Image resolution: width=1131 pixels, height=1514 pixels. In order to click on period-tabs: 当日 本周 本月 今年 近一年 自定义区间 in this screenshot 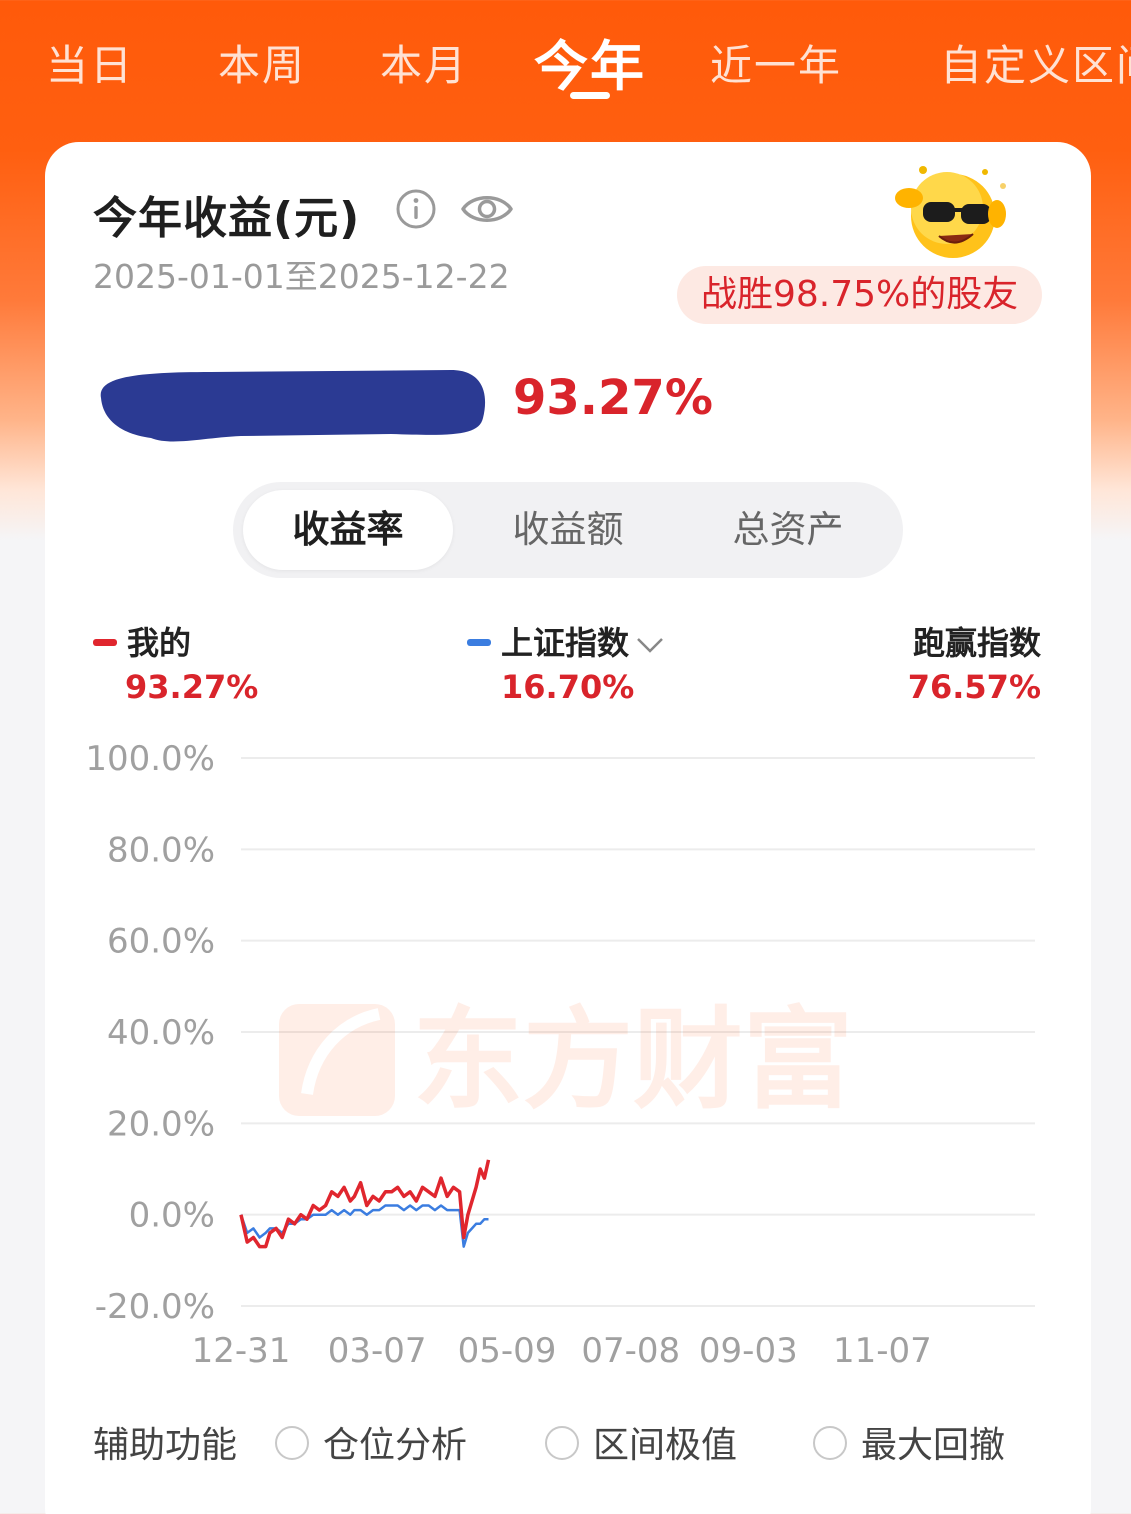, I will do `click(565, 60)`.